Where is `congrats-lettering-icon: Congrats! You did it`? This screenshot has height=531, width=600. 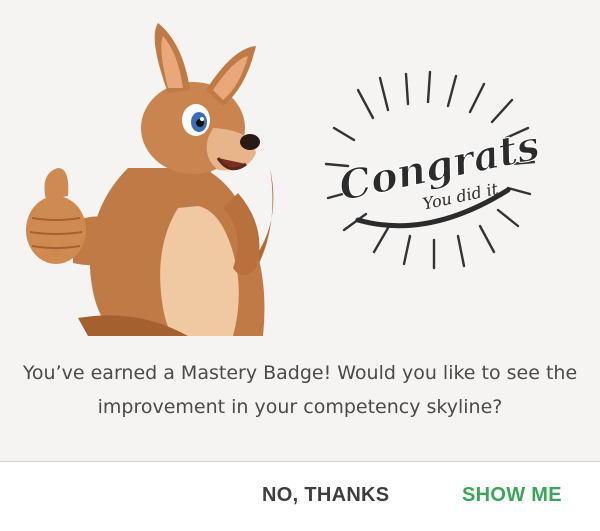 congrats-lettering-icon: Congrats! You did it is located at coordinates (432, 170).